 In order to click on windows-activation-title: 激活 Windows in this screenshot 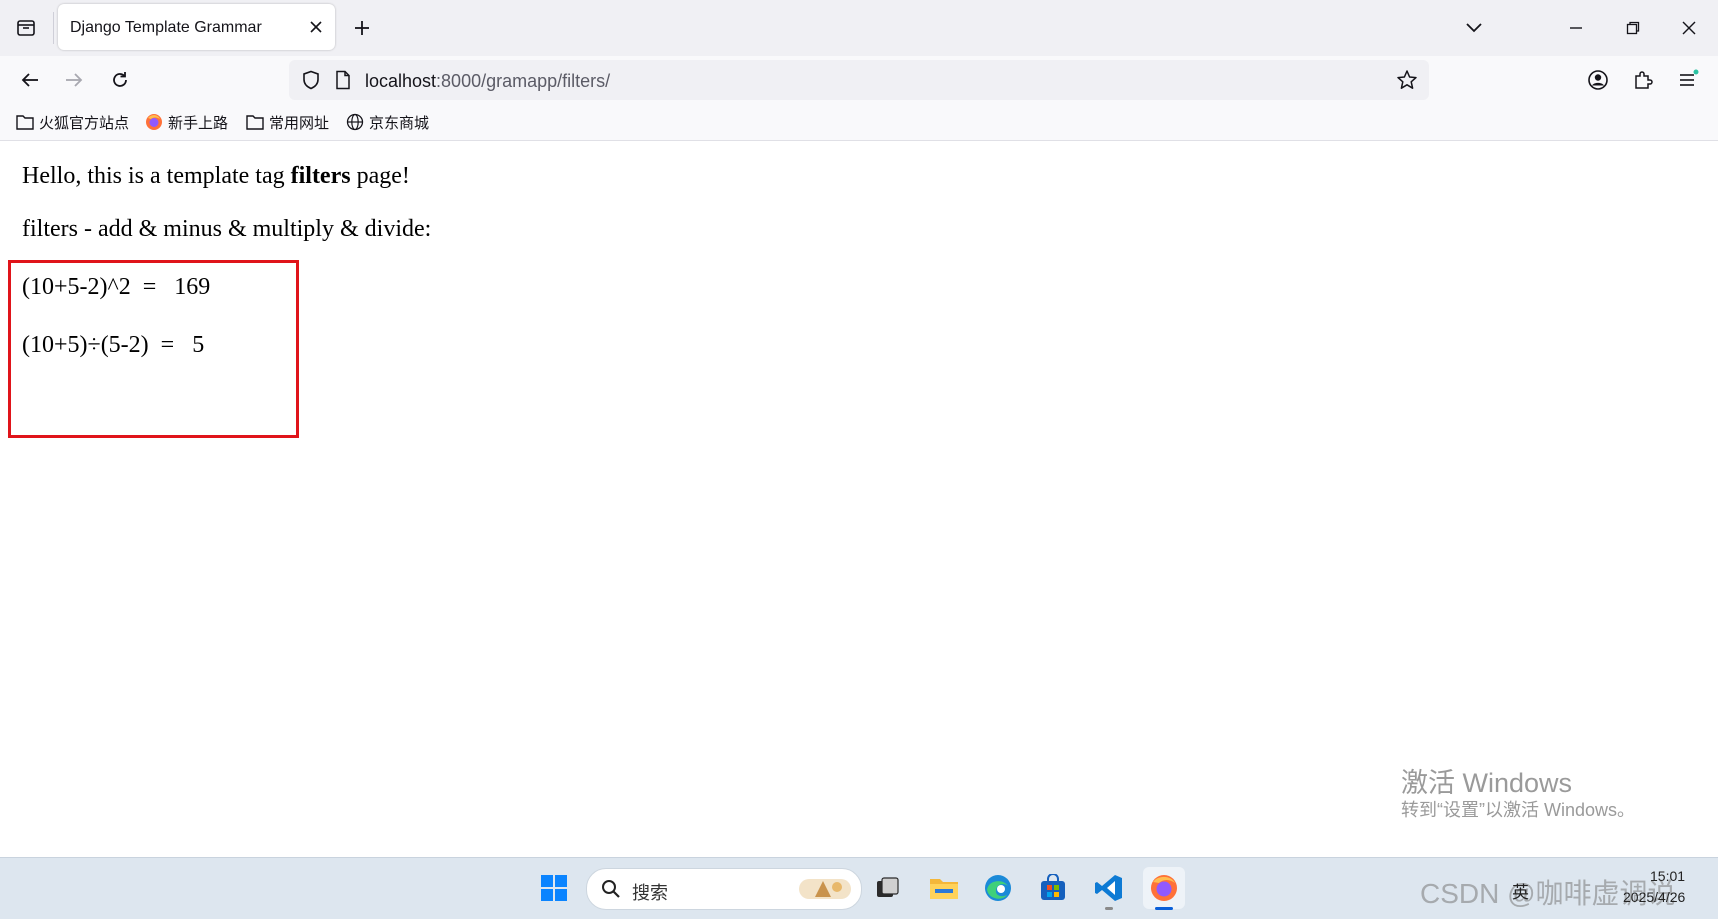, I will do `click(1487, 783)`.